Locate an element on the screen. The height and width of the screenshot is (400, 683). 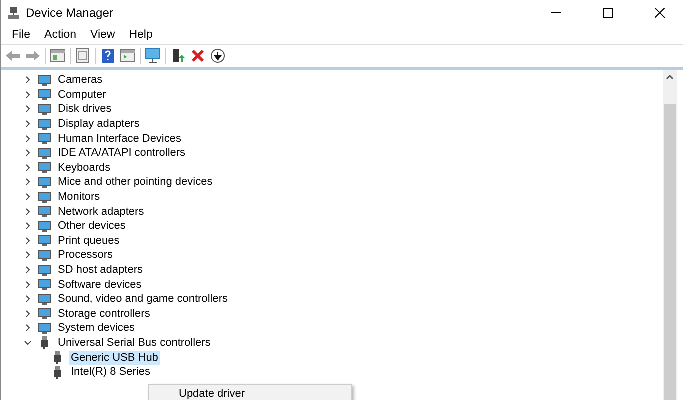
tree-item: Computer is located at coordinates (82, 95).